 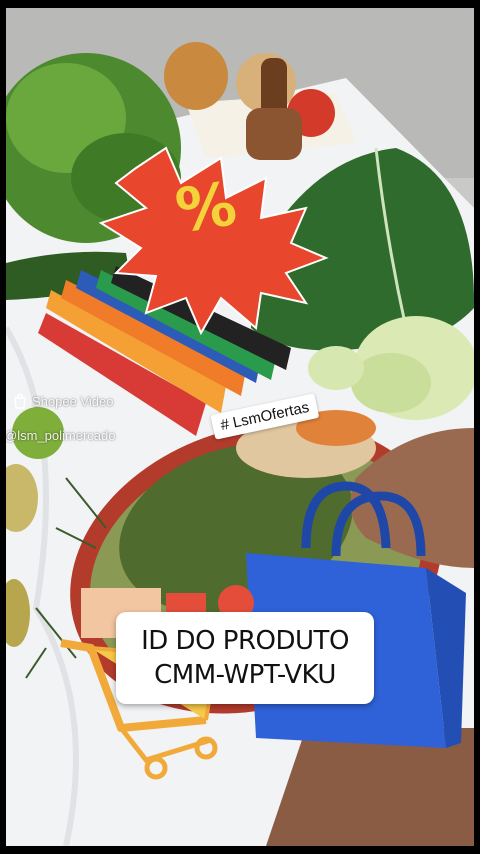 I want to click on percent-symbol: %, so click(x=206, y=208).